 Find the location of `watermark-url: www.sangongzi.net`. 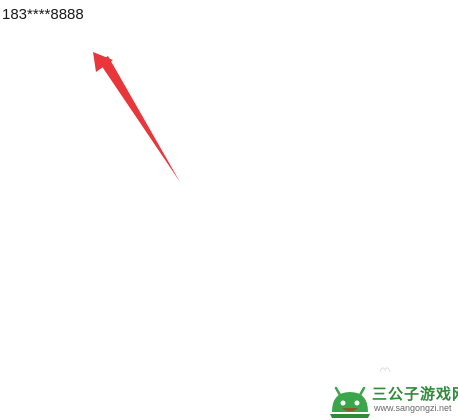

watermark-url: www.sangongzi.net is located at coordinates (413, 408).